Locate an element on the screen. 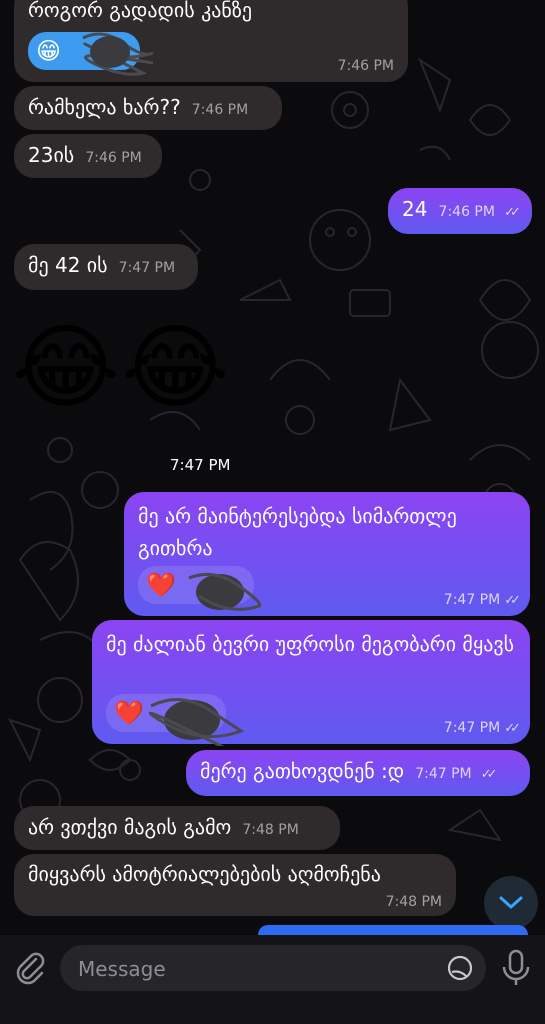 This screenshot has width=545, height=1024. message-text: მე ძალიან ბევრი უფროსი მეგობარი მყავს is located at coordinates (310, 644).